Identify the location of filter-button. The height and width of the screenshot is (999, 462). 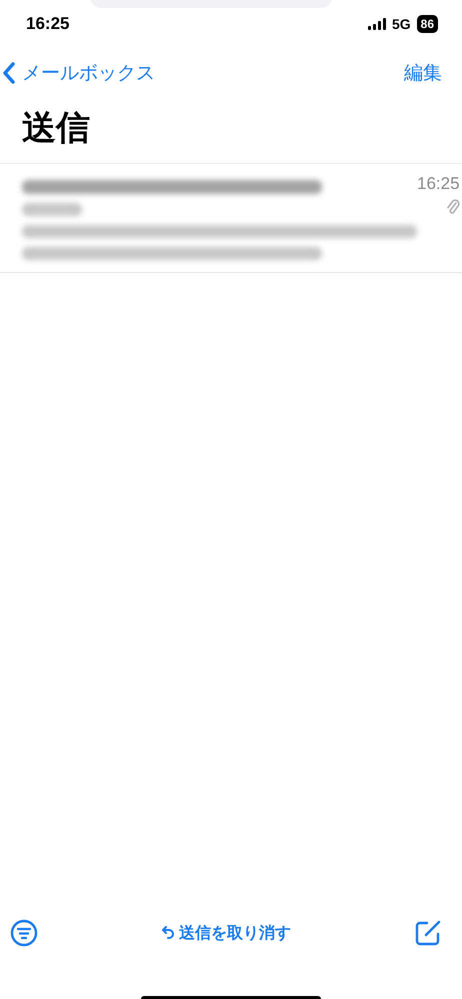
(24, 933).